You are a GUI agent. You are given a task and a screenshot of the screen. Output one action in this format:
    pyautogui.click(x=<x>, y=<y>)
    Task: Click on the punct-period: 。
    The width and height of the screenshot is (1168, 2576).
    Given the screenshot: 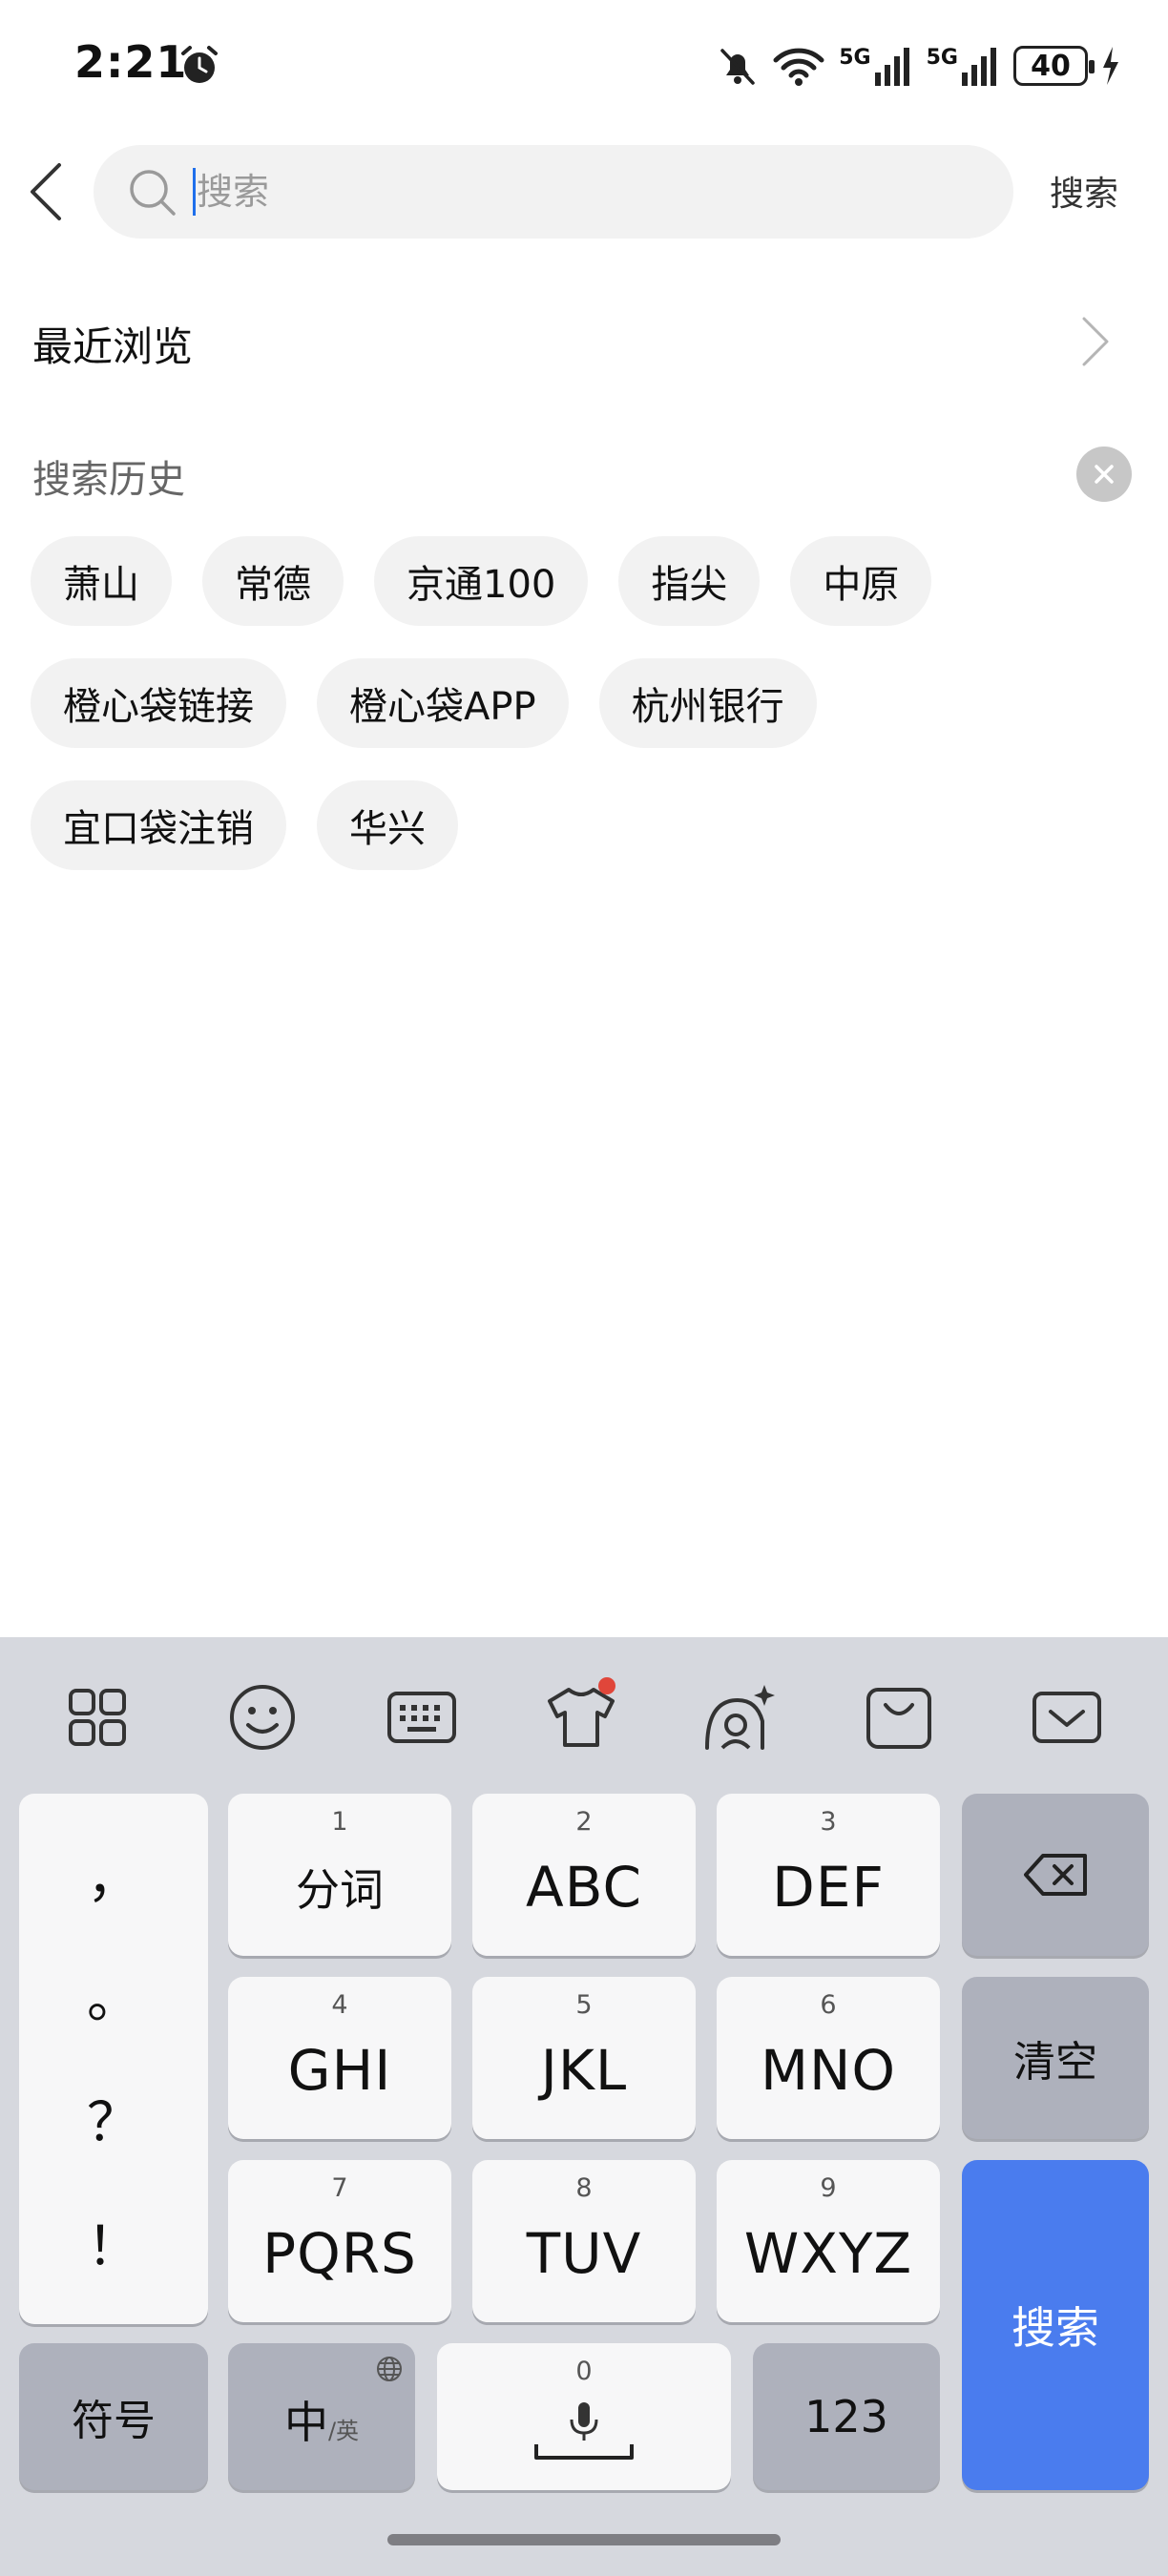 What is the action you would take?
    pyautogui.click(x=113, y=1994)
    